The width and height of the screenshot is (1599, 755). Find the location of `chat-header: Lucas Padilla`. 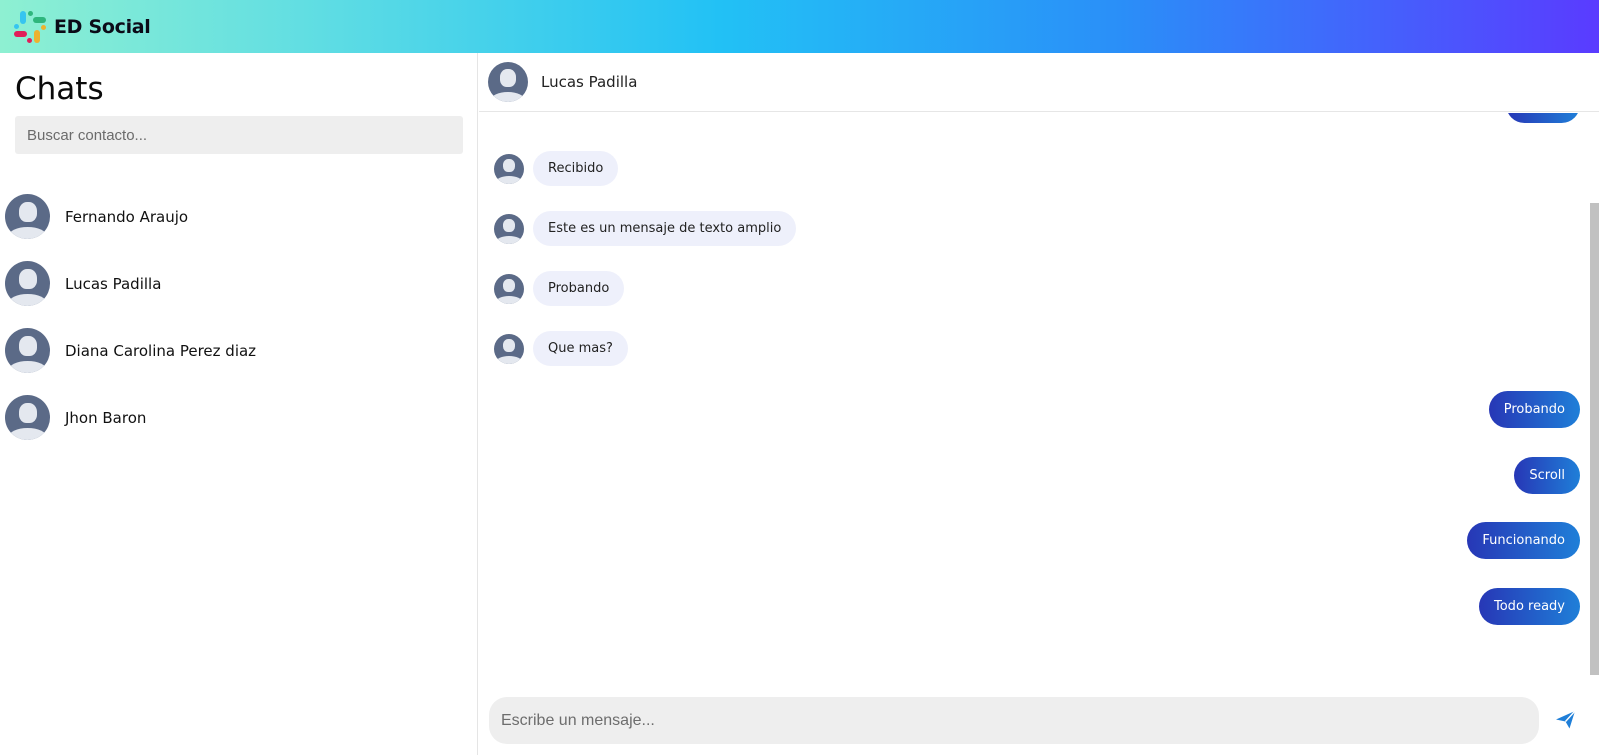

chat-header: Lucas Padilla is located at coordinates (1039, 82).